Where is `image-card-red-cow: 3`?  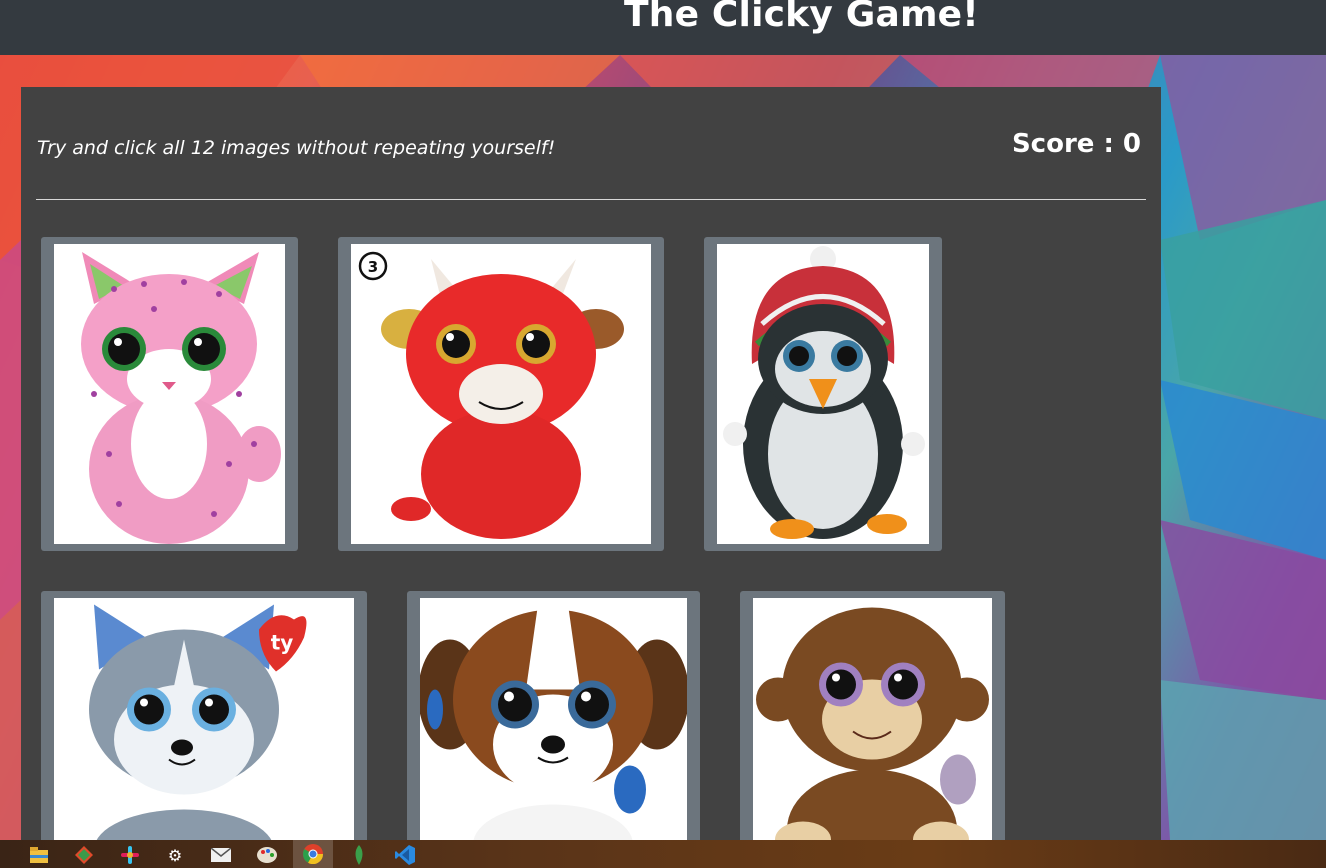
image-card-red-cow: 3 is located at coordinates (501, 394).